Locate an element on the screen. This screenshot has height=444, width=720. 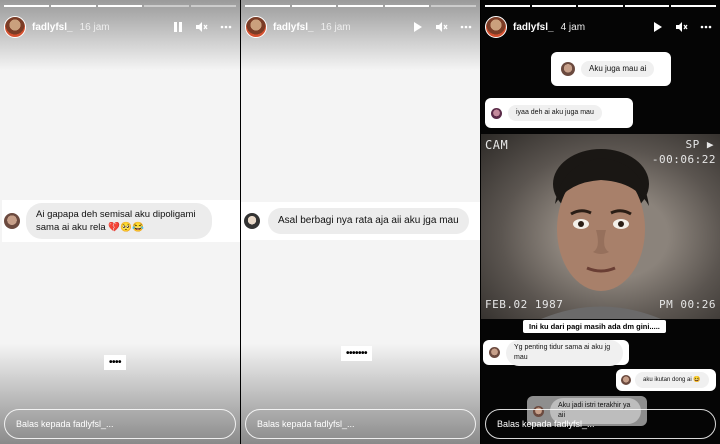
dm-text: iyaa deh ai aku juga mau is located at coordinates (555, 113).